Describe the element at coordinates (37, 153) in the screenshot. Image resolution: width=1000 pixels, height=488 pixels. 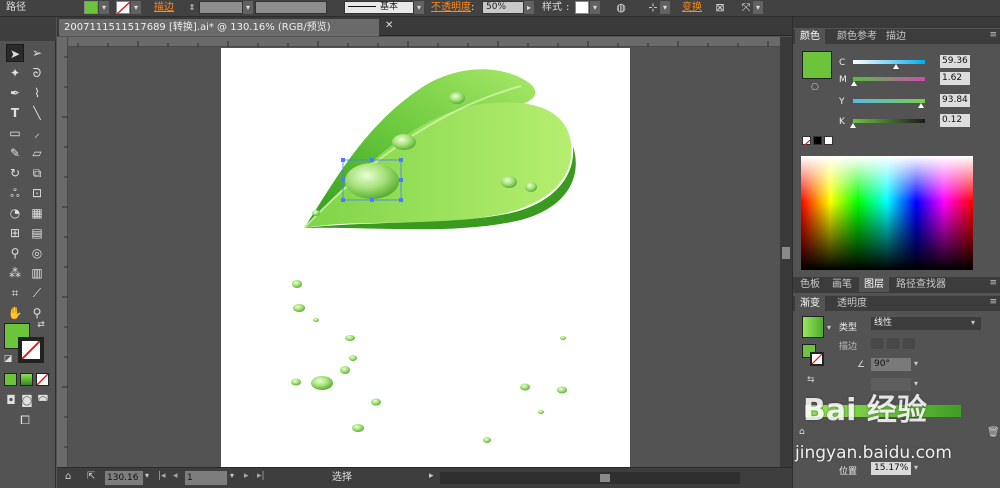
I see `eraser-icon: ▱` at that location.